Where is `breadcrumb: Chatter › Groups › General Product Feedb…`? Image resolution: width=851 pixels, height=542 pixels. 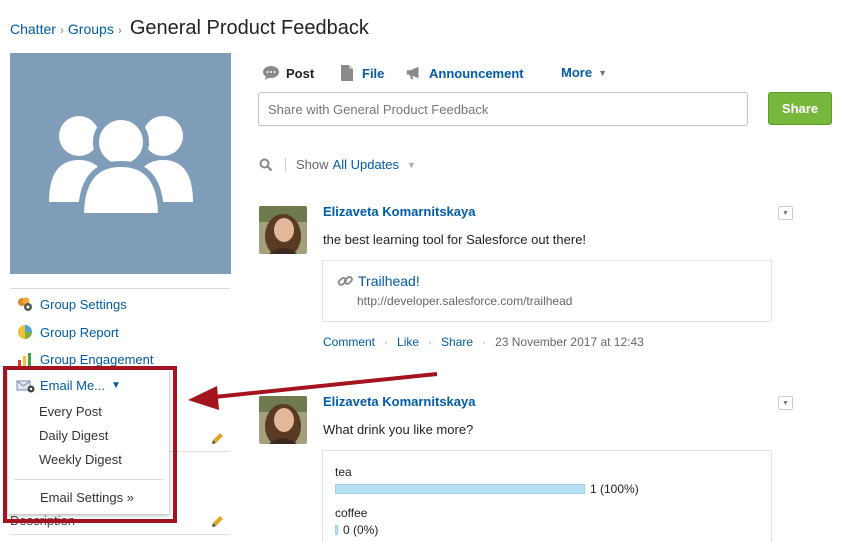
breadcrumb: Chatter › Groups › General Product Feedb… is located at coordinates (189, 28).